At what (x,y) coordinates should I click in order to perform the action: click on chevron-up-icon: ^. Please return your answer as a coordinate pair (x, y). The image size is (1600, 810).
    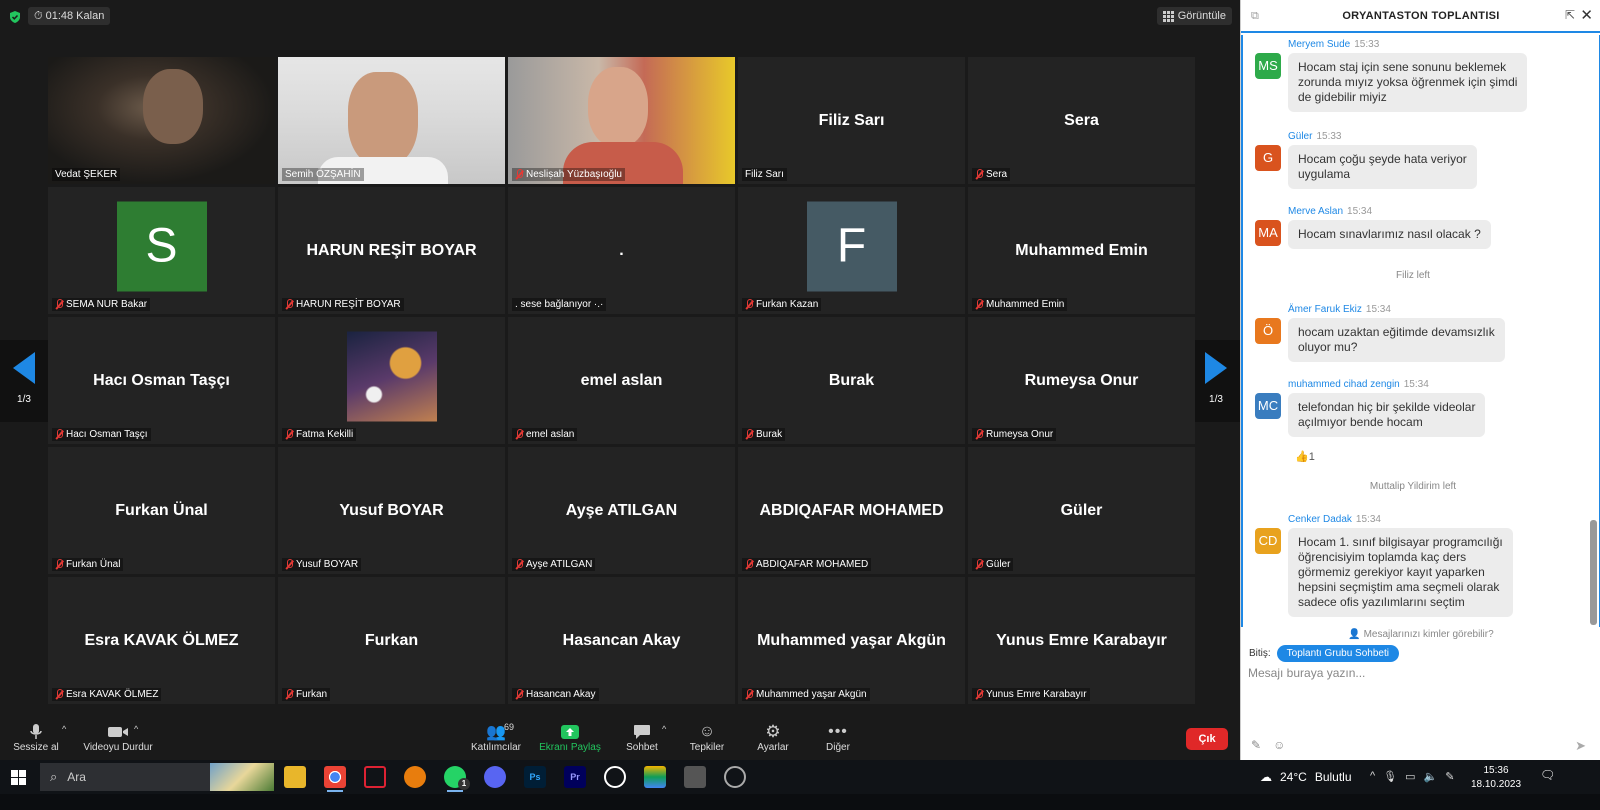
    Looking at the image, I should click on (1372, 776).